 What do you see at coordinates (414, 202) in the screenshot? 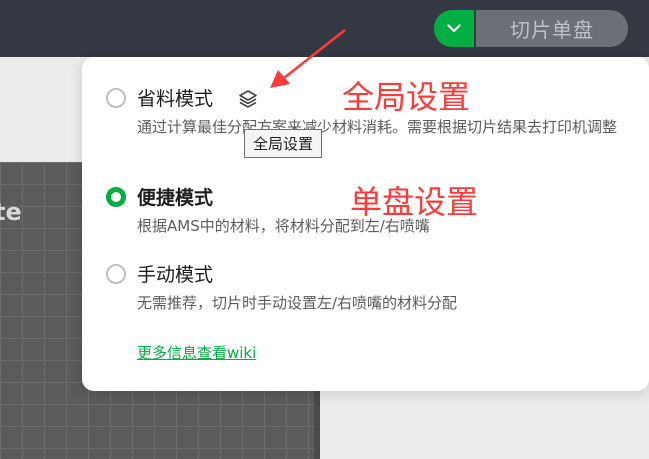
I see `annotation-single-plate-setting: 单盘设置` at bounding box center [414, 202].